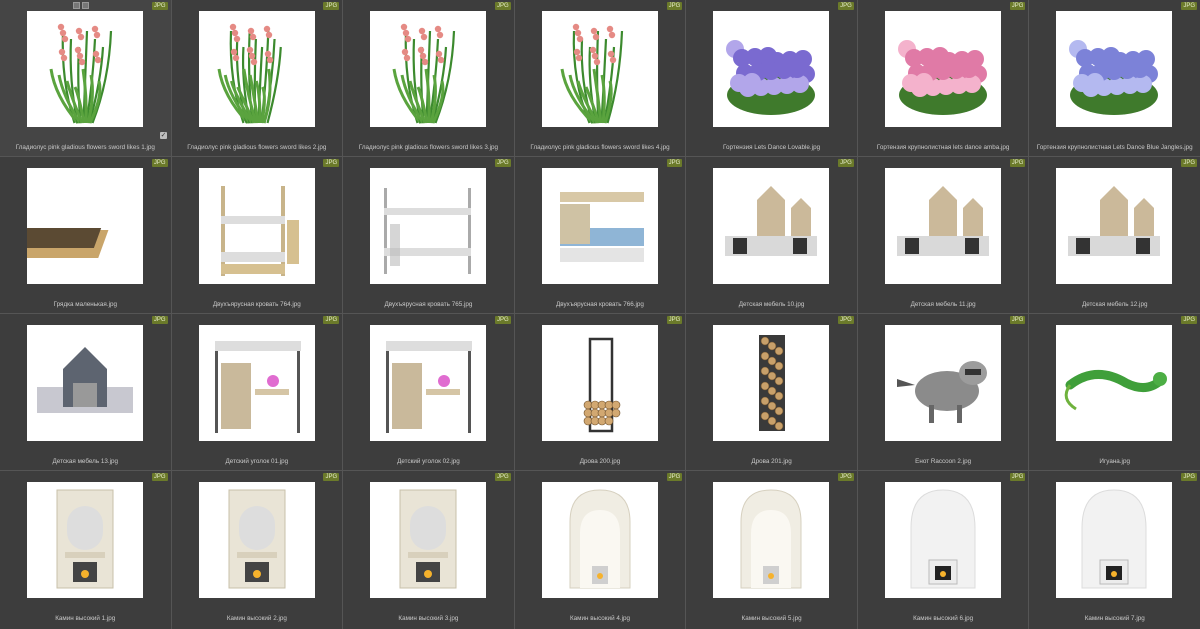 Image resolution: width=1200 pixels, height=629 pixels. What do you see at coordinates (771, 461) in the screenshot?
I see `thumbnail-filename: Дрова 201.jpg` at bounding box center [771, 461].